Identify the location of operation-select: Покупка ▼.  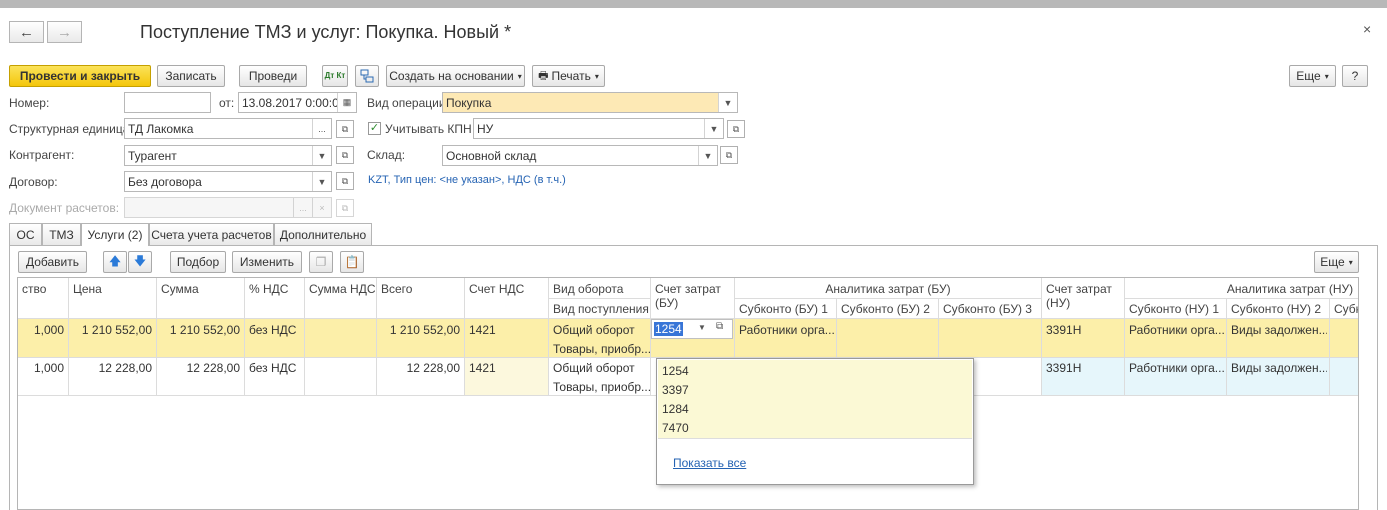
(590, 102).